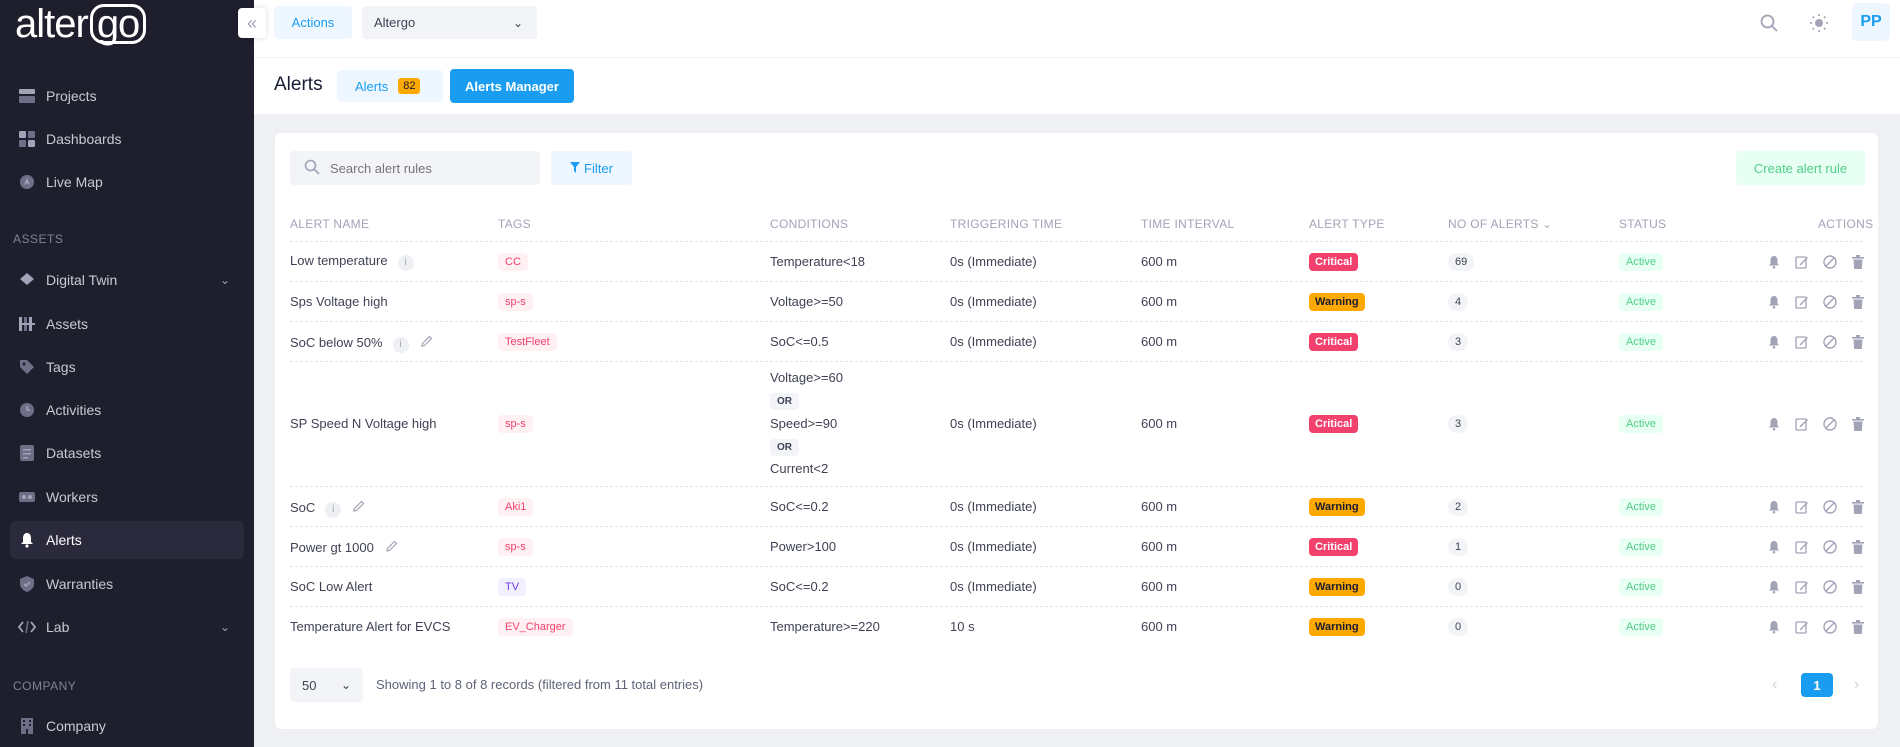  I want to click on alert-name: Sps Voltage high, so click(339, 301).